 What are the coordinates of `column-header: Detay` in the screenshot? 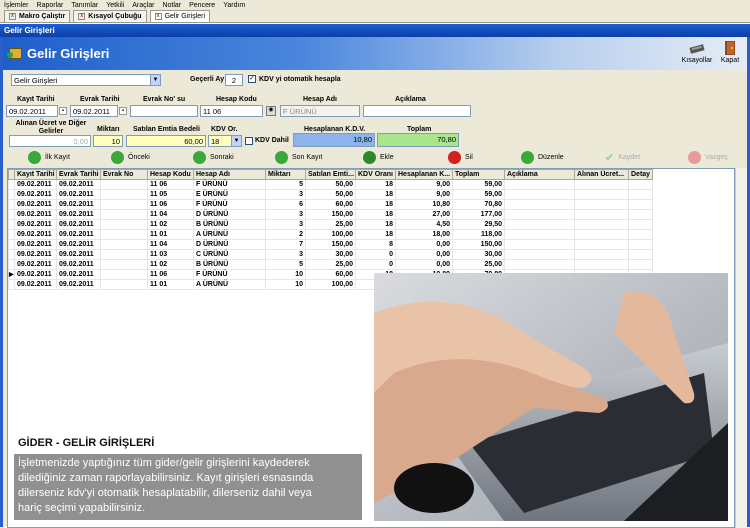 It's located at (640, 174).